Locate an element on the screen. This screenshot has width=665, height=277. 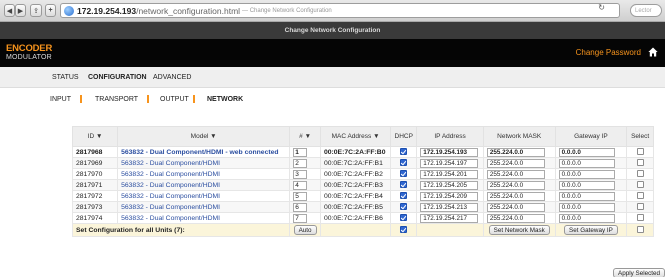
tab-configuration: CONFIGURATION is located at coordinates (117, 77).